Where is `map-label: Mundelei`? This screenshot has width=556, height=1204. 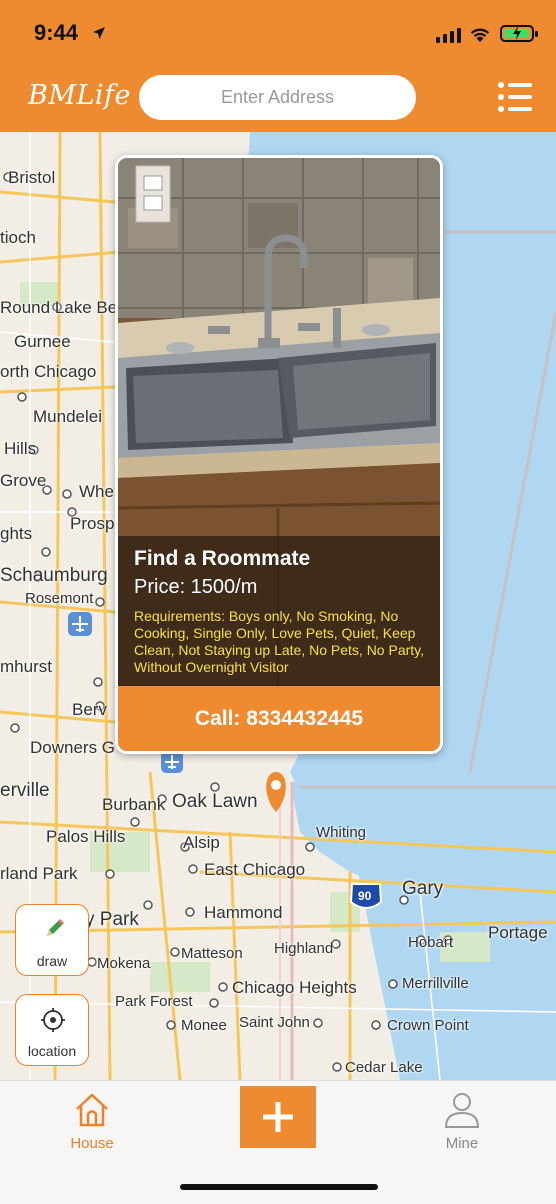
map-label: Mundelei is located at coordinates (67, 416).